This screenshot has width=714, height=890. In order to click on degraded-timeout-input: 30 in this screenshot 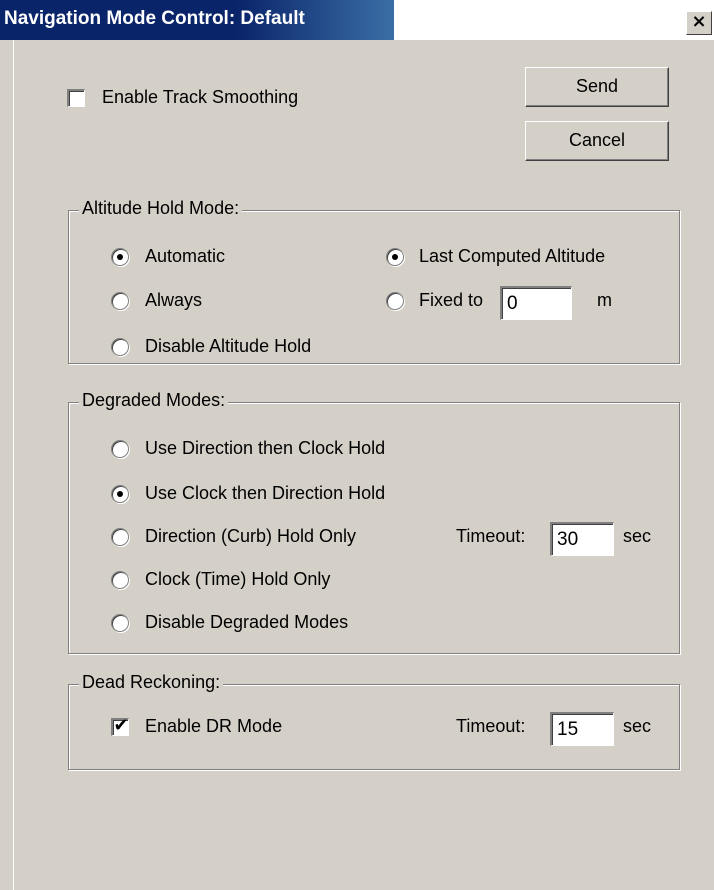, I will do `click(582, 539)`.